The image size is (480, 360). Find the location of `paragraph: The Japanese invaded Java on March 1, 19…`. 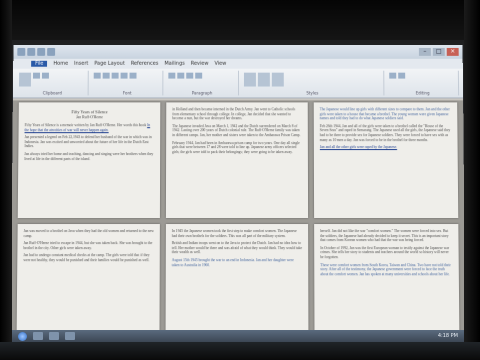

paragraph: The Japanese invaded Java on March 1, 19… is located at coordinates (236, 131).